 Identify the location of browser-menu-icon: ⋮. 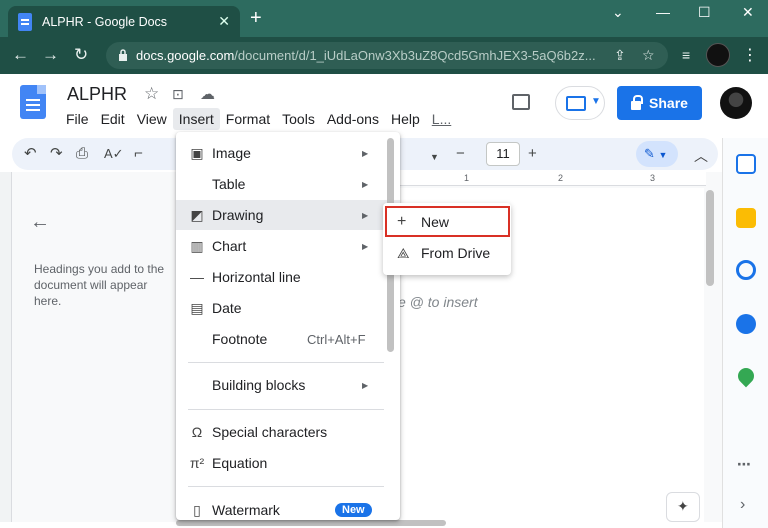
(750, 55).